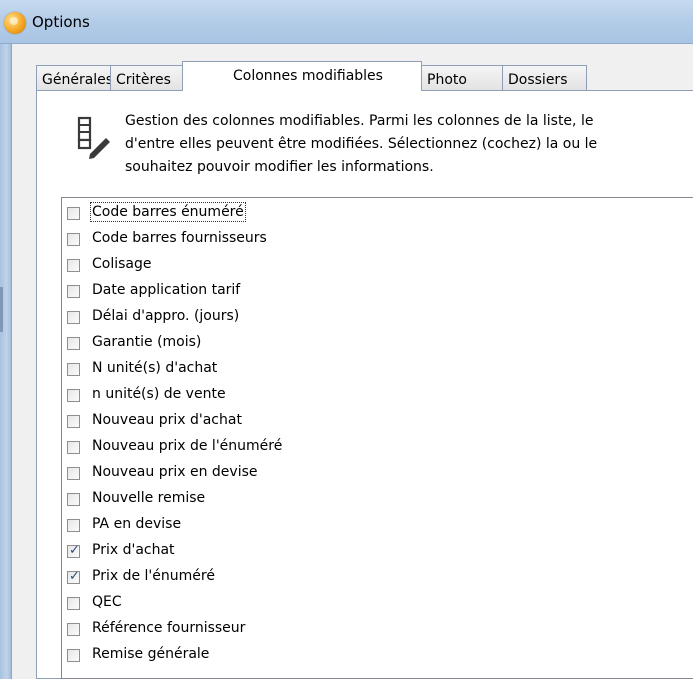 The width and height of the screenshot is (693, 679). Describe the element at coordinates (362, 500) in the screenshot. I see `list-item: Nouvelle remise` at that location.